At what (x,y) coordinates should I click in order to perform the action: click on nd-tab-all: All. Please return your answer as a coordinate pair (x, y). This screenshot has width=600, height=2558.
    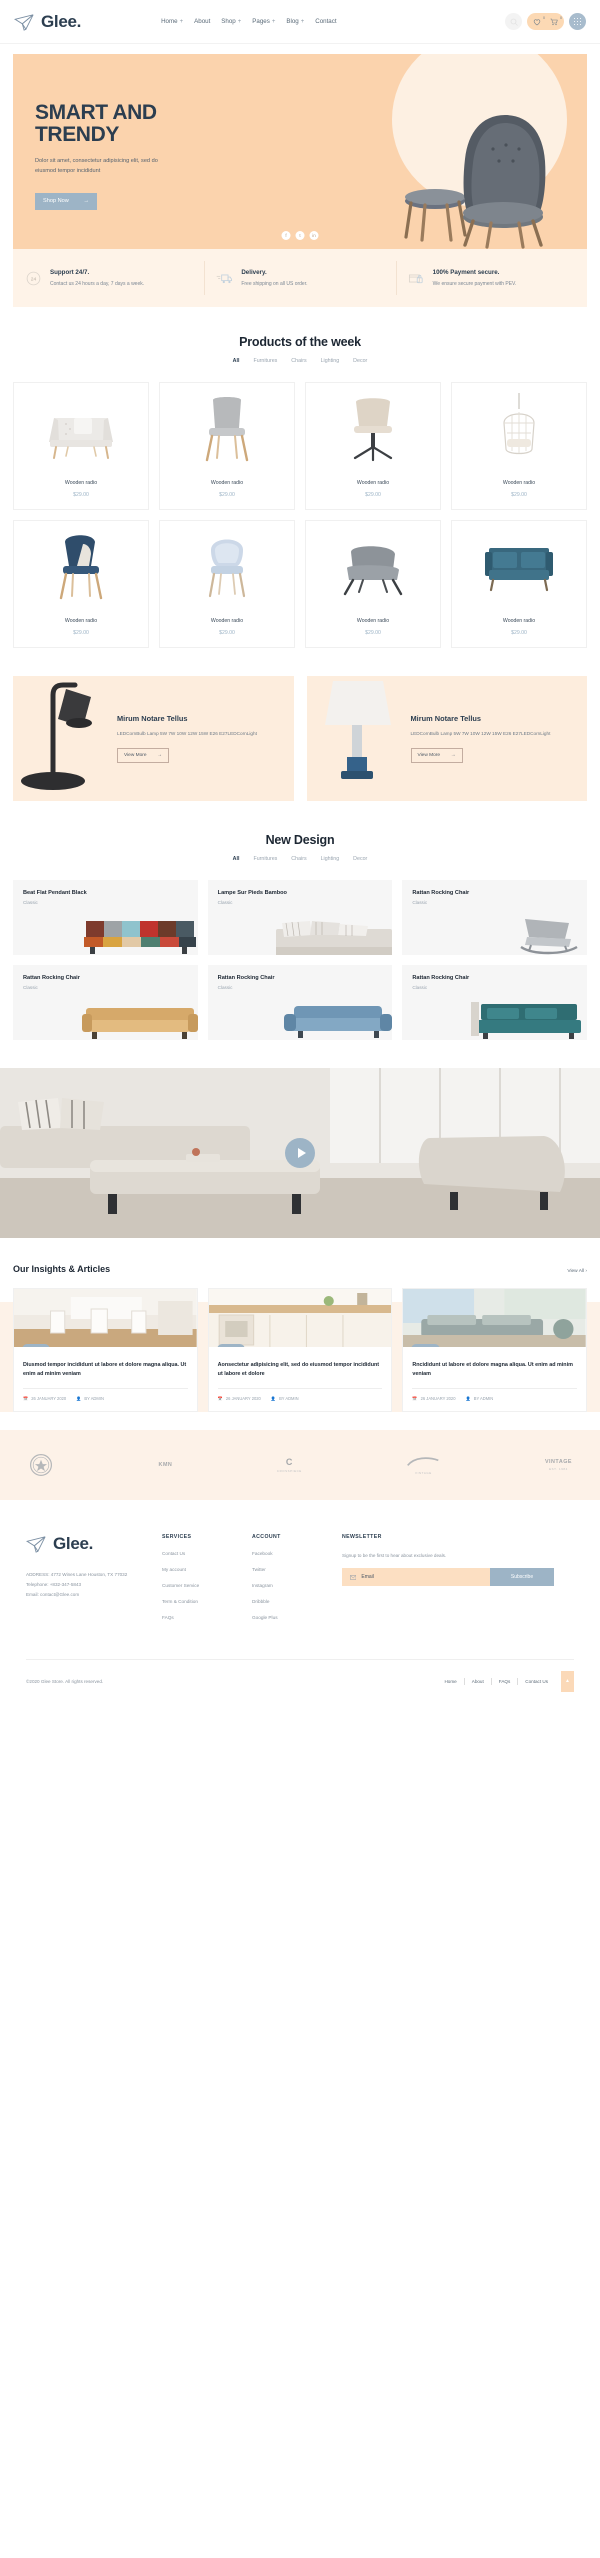
    Looking at the image, I should click on (236, 859).